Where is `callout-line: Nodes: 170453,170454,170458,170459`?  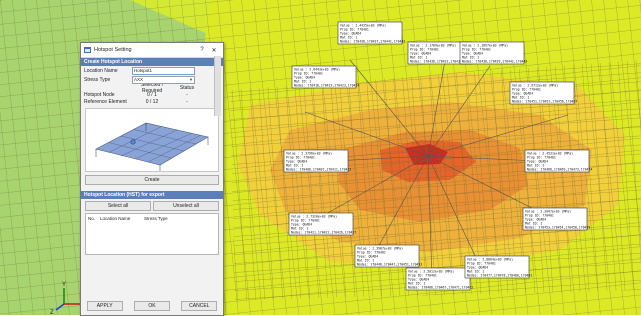 callout-line: Nodes: 170453,170454,170458,170459 is located at coordinates (557, 228).